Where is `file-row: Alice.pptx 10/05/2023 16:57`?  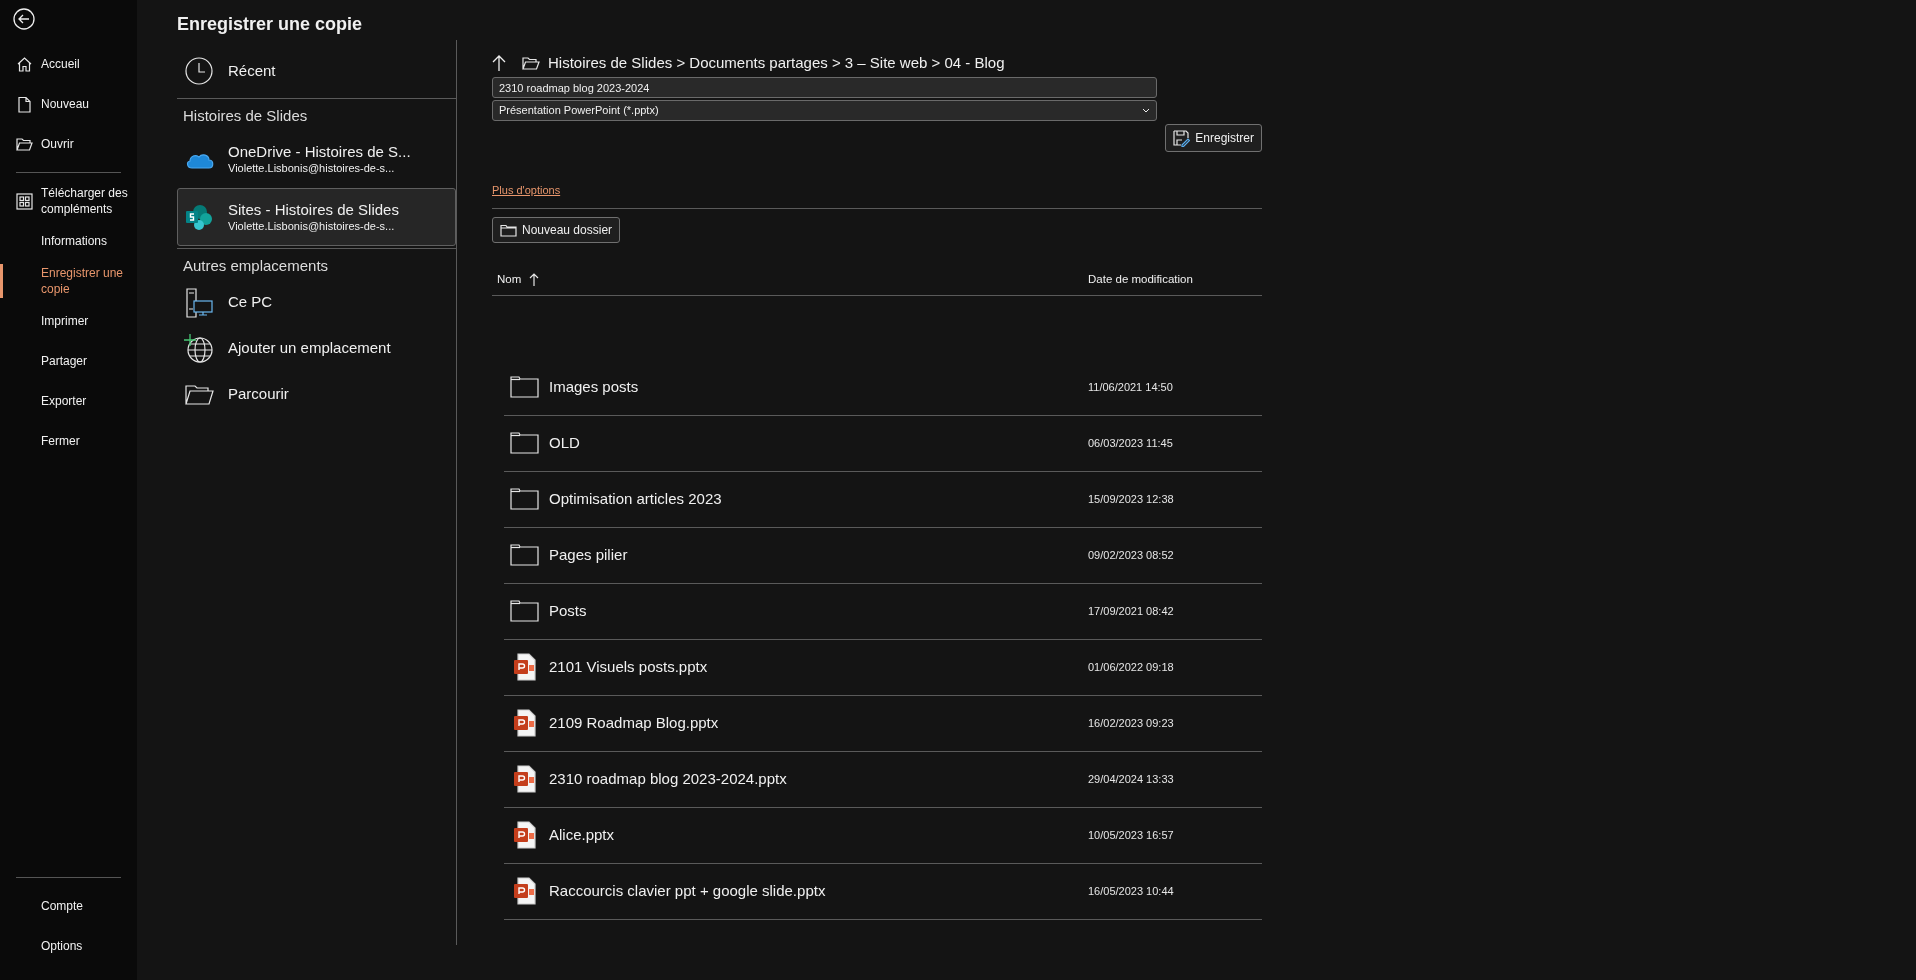
file-row: Alice.pptx 10/05/2023 16:57 is located at coordinates (883, 835).